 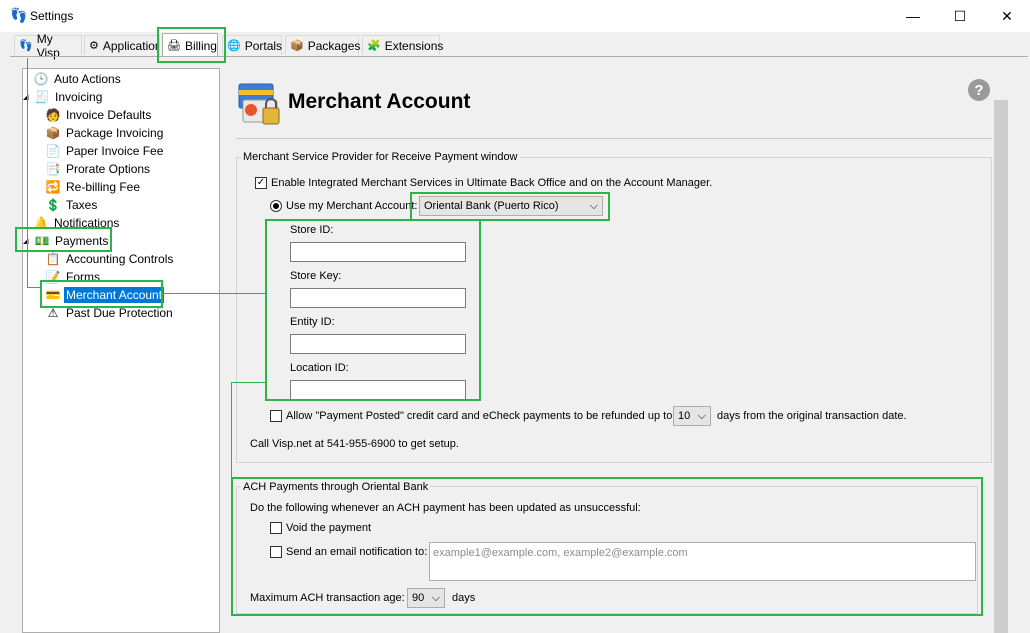 What do you see at coordinates (260, 104) in the screenshot?
I see `merchant-account-header-icon` at bounding box center [260, 104].